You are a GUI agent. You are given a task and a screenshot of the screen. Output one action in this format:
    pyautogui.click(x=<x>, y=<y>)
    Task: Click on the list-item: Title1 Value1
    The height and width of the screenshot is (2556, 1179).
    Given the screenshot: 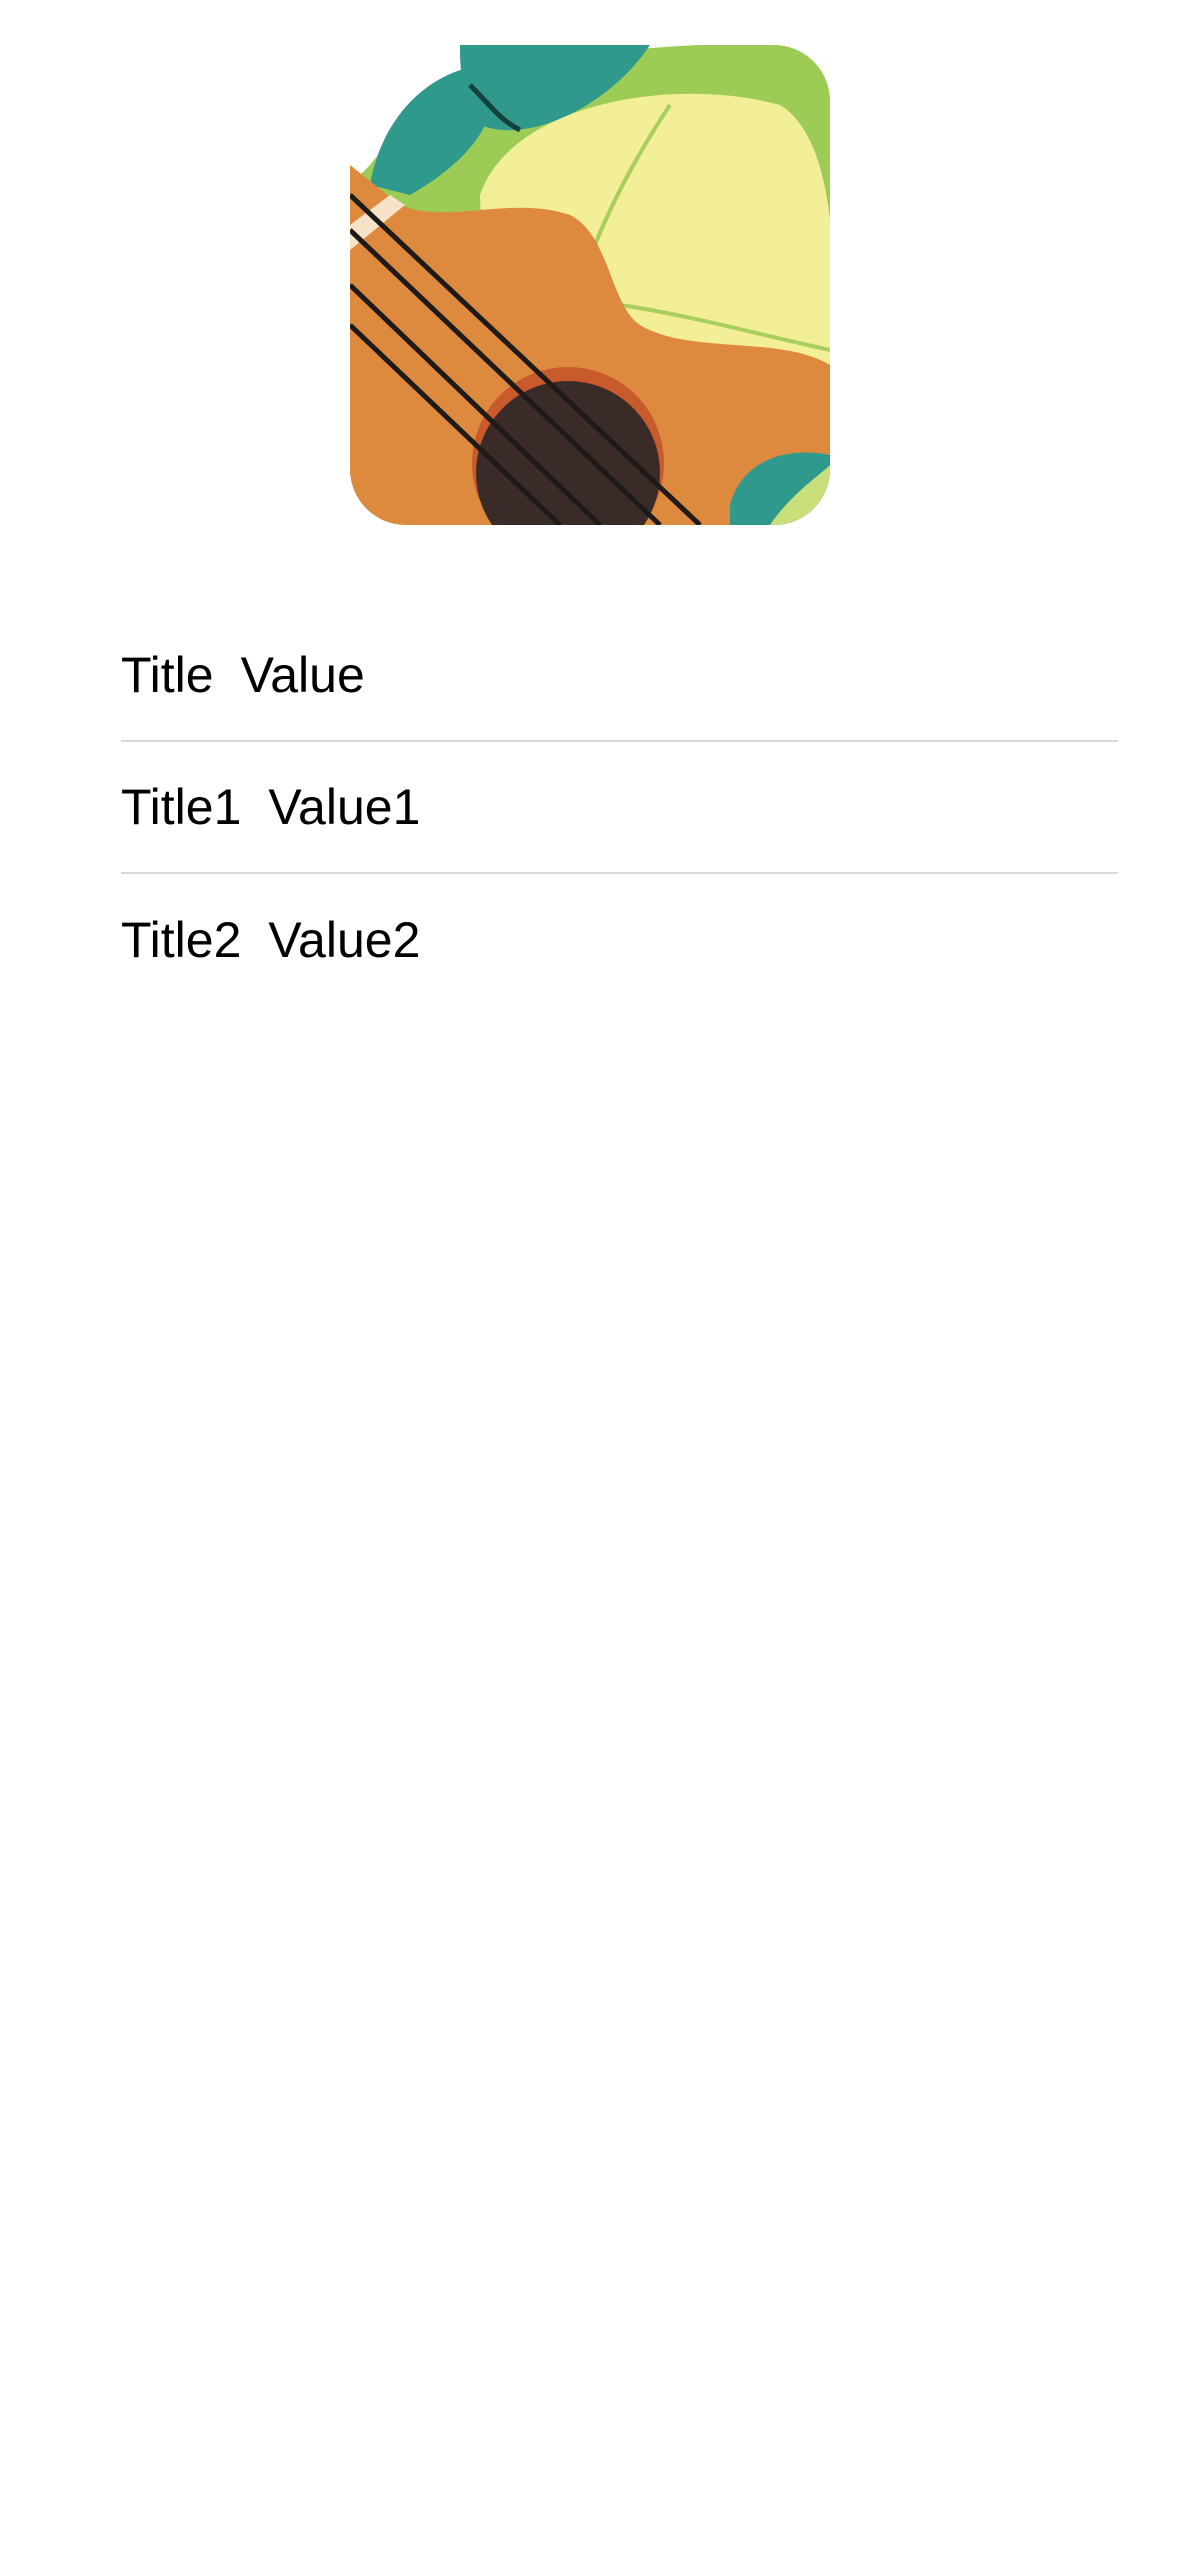 What is the action you would take?
    pyautogui.click(x=619, y=808)
    